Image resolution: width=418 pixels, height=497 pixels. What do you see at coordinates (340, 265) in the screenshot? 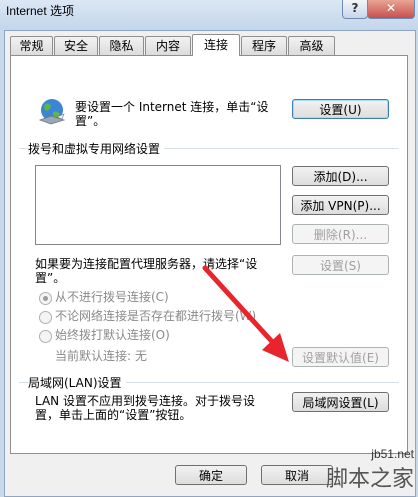
I see `proxy-settings-button: 设置(S)` at bounding box center [340, 265].